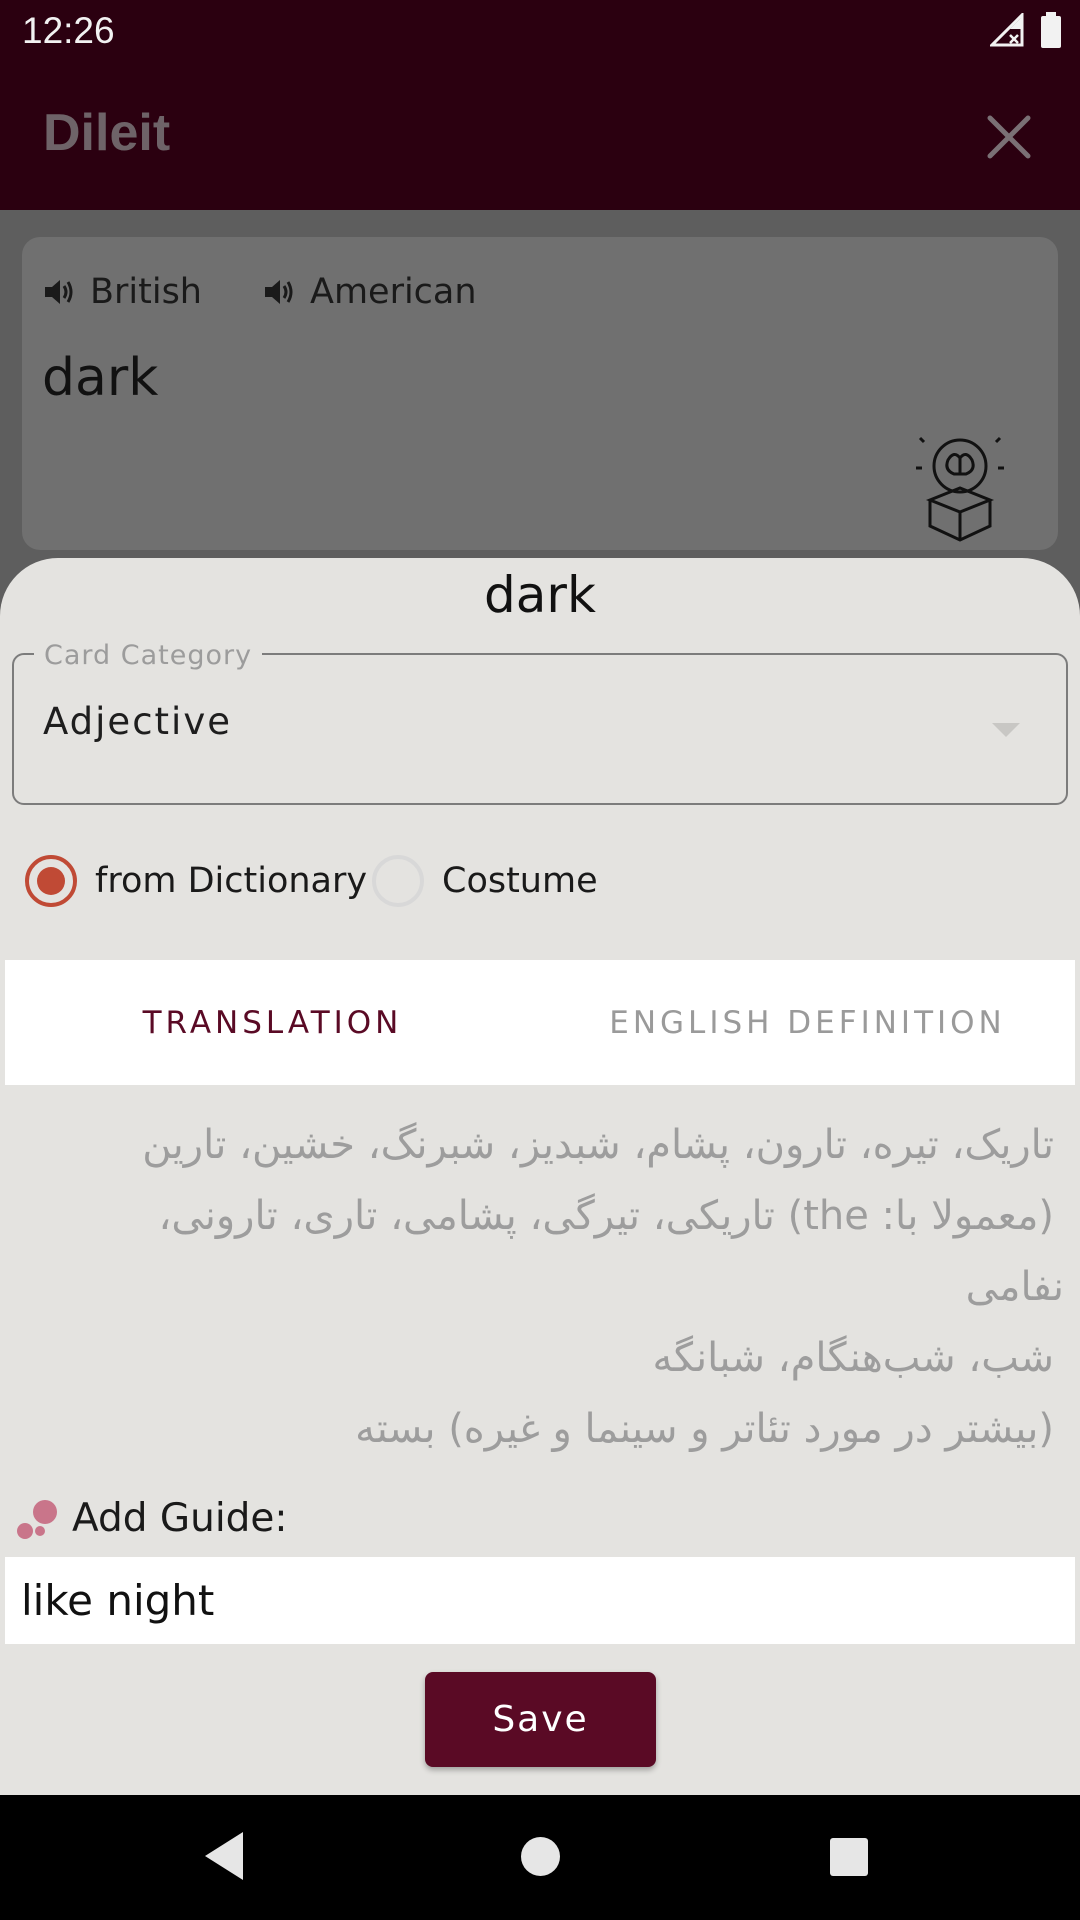  I want to click on pronounce-british-button: British, so click(122, 292).